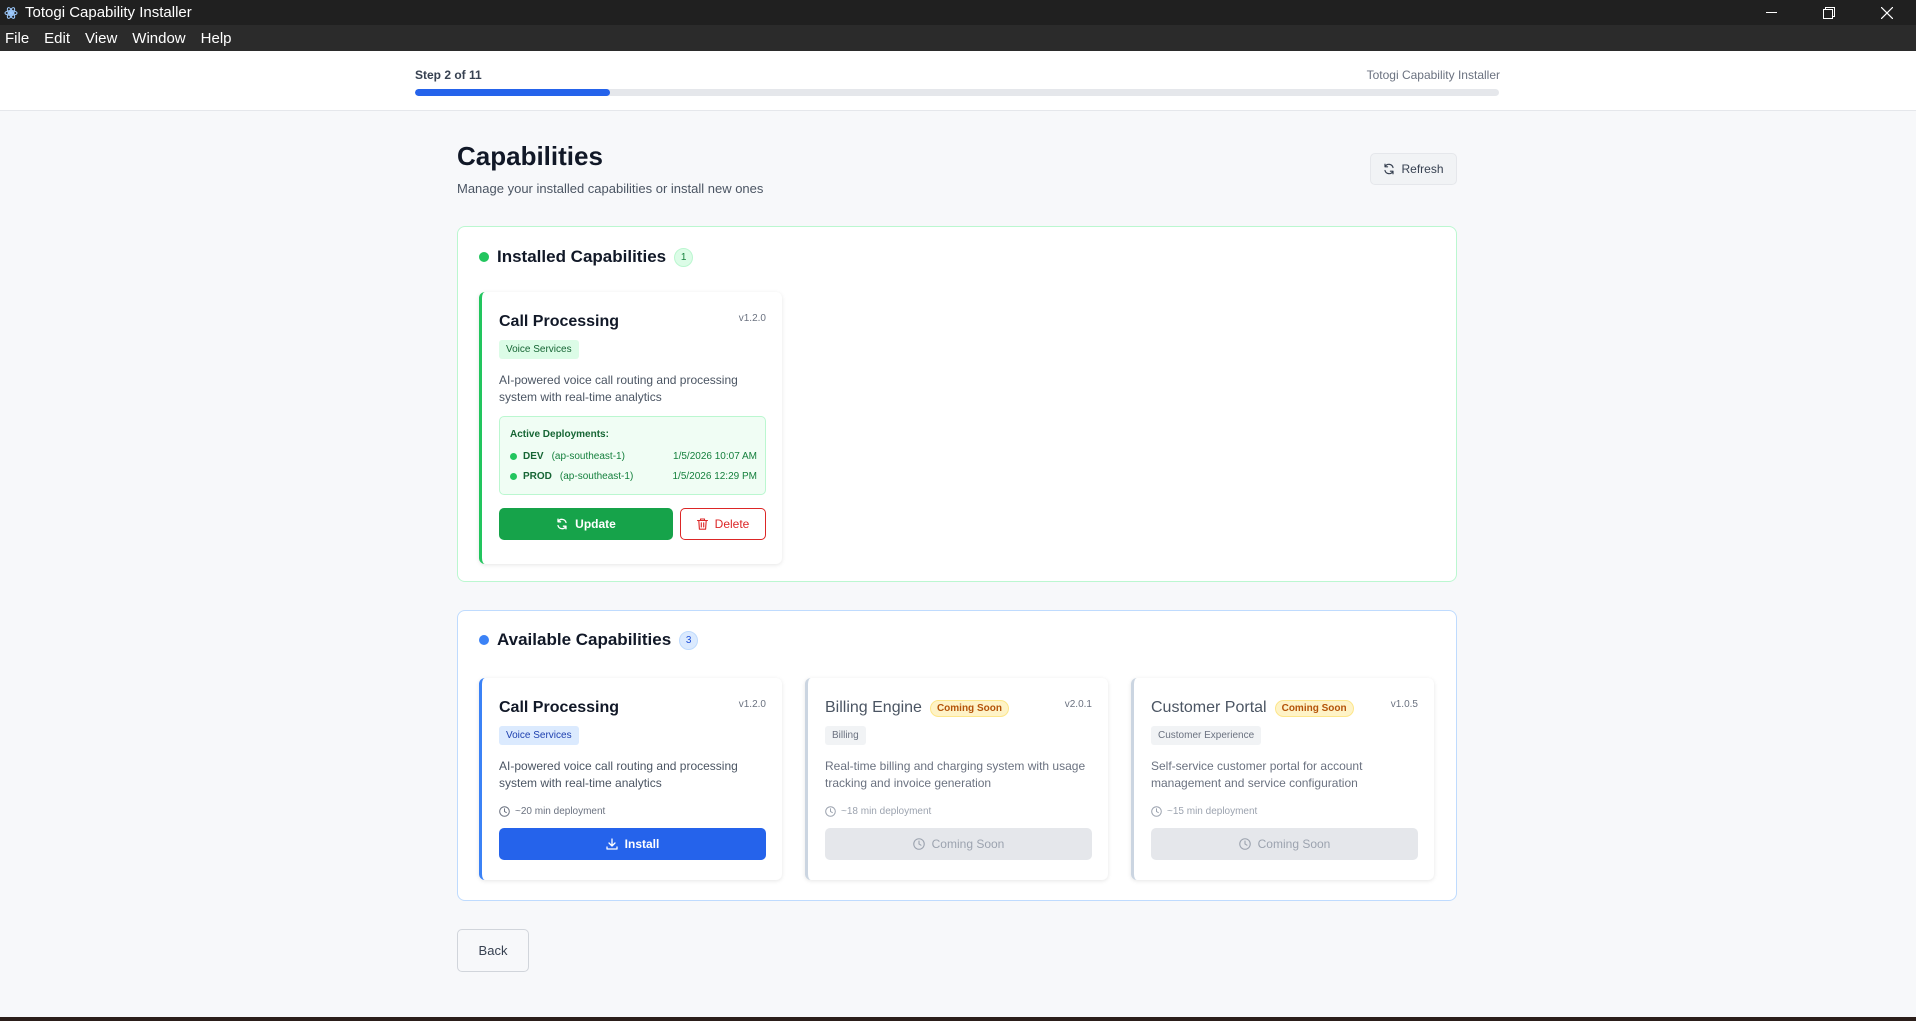 The image size is (1916, 1021). I want to click on wizard-header: Step 2 of 11 Totogi Capability Installer, so click(958, 81).